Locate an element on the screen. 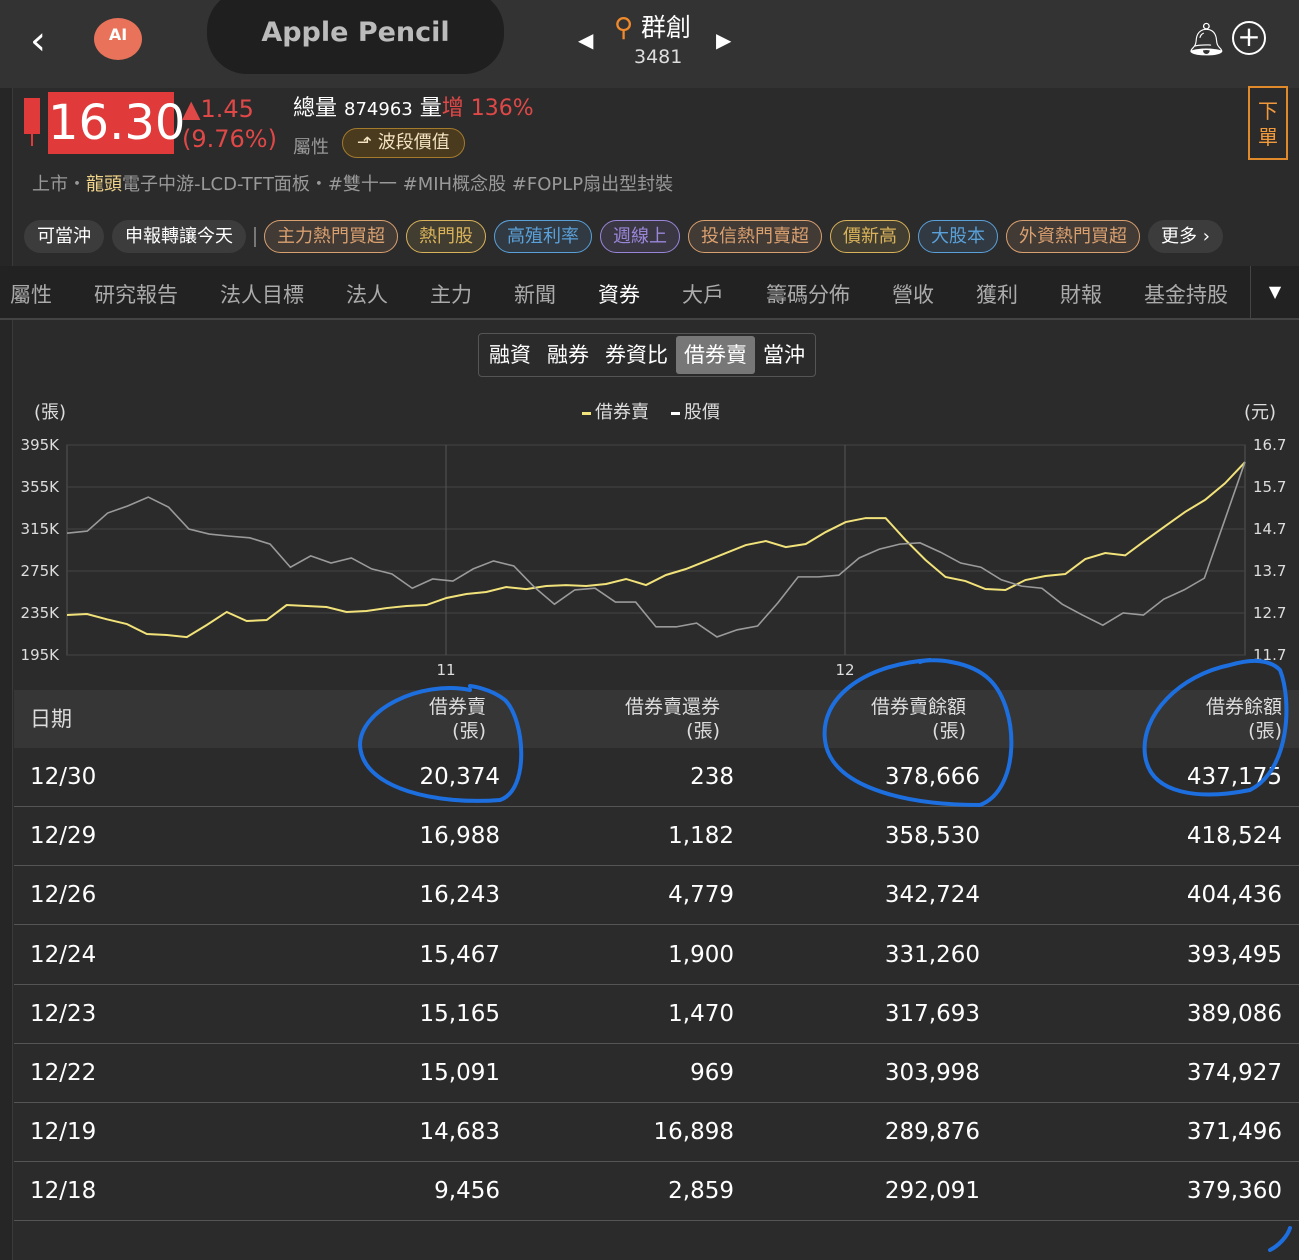 Image resolution: width=1299 pixels, height=1260 pixels. table-row: 12/19 14,683 16,898 289,876 371,496 is located at coordinates (656, 1133).